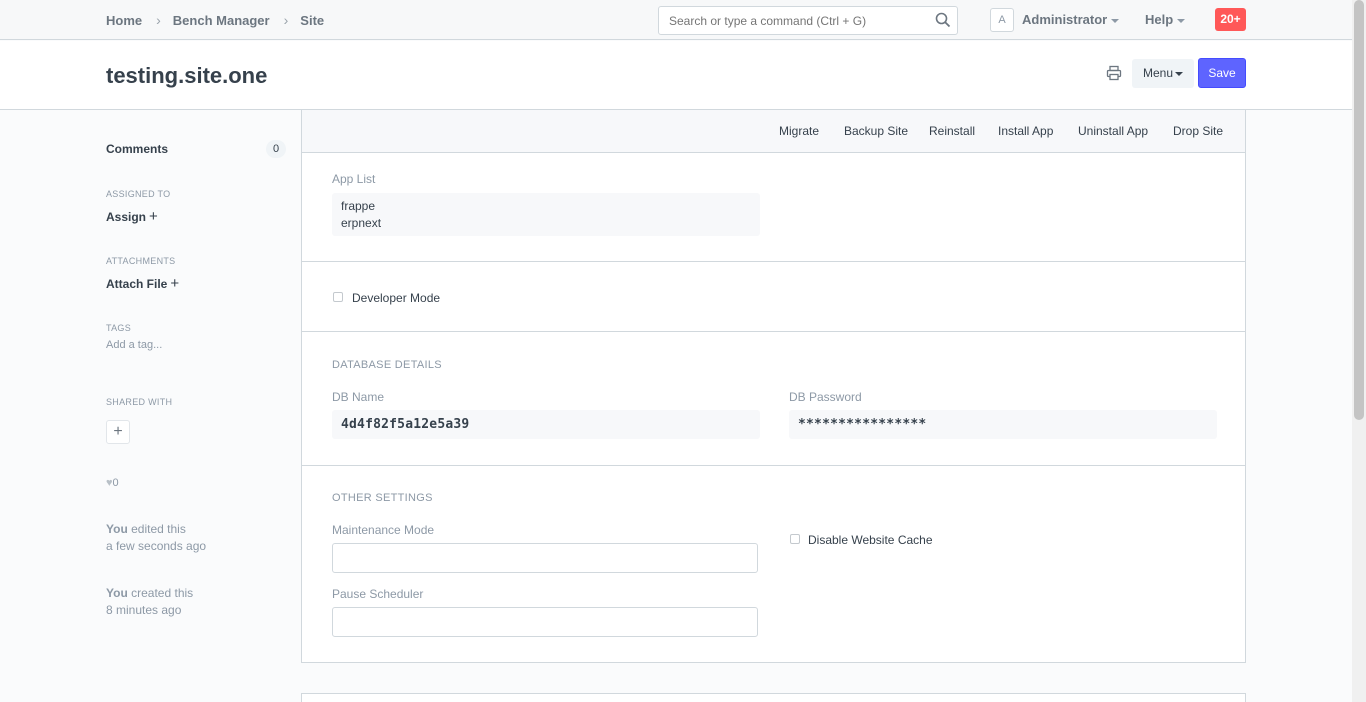  What do you see at coordinates (126, 217) in the screenshot?
I see `assign-label: Assign` at bounding box center [126, 217].